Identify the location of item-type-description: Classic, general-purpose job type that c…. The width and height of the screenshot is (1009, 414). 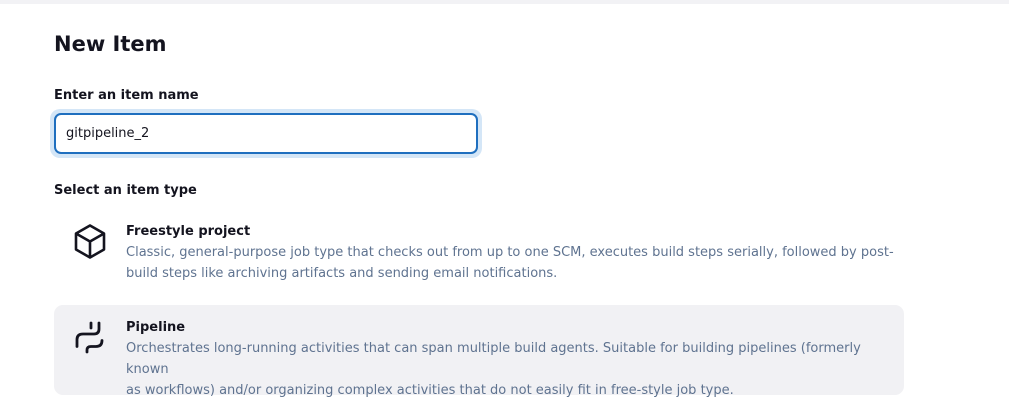
(511, 263).